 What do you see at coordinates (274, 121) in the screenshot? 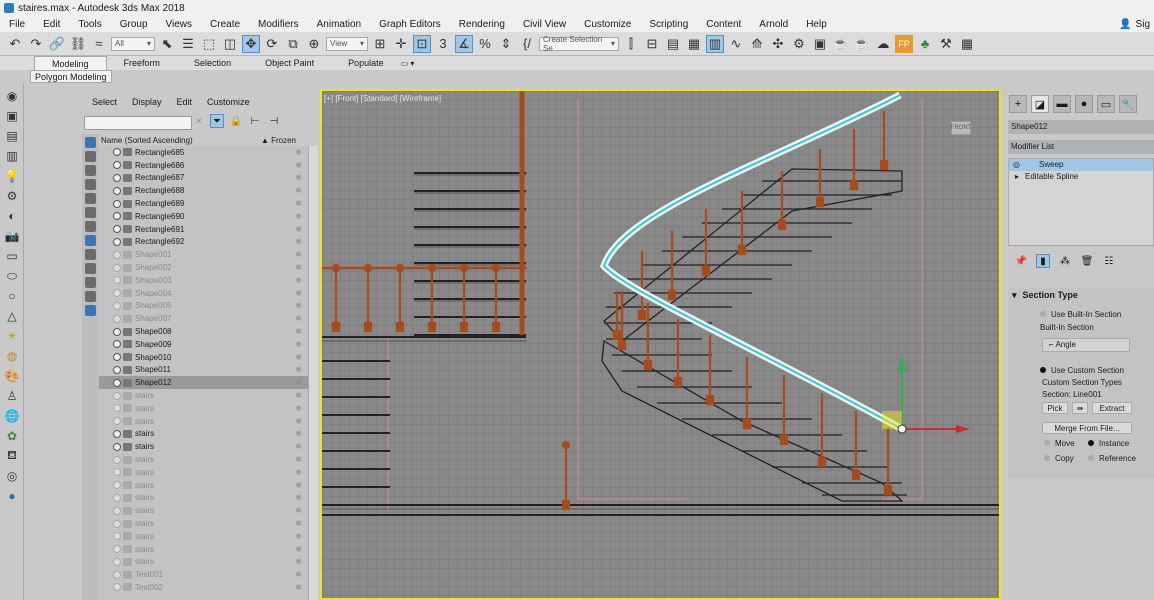
I see `hierarchy-expand-icon: ⊣` at bounding box center [274, 121].